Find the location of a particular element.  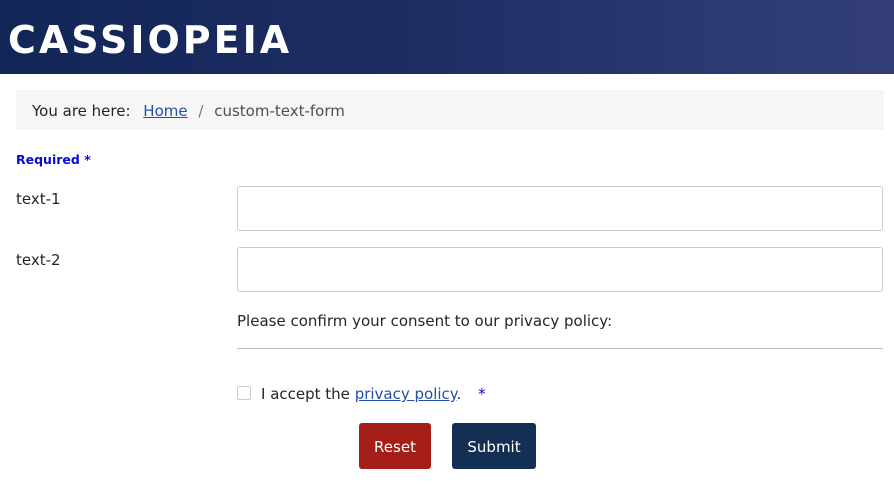

site-logo: CASSIOPEIA is located at coordinates (150, 40).